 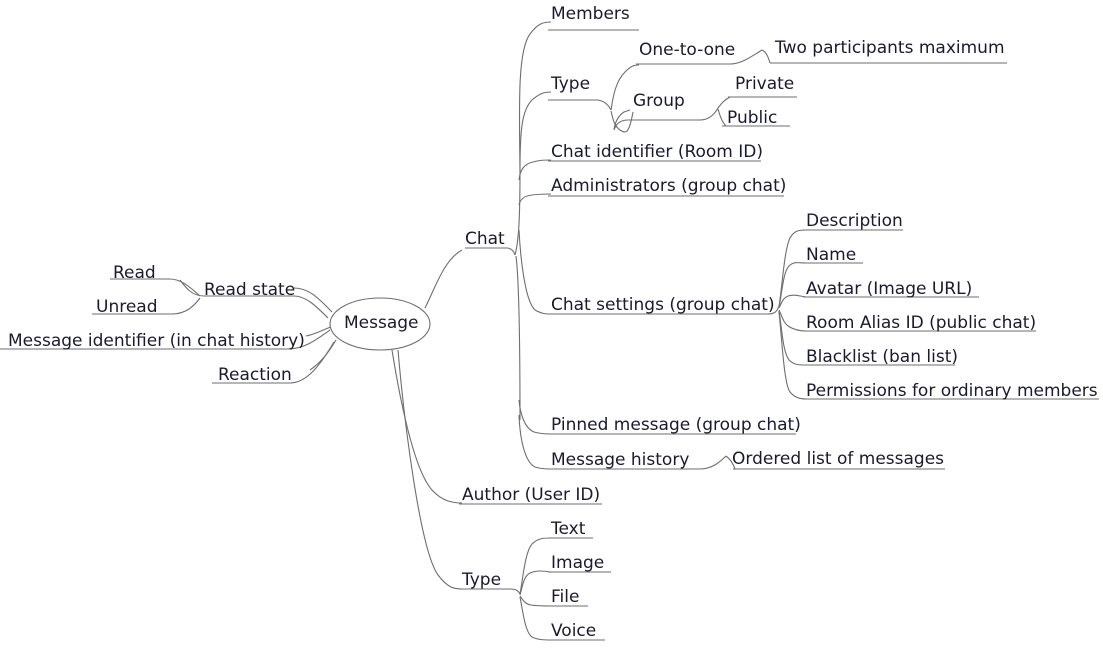 I want to click on edge-type-file, so click(x=535, y=601).